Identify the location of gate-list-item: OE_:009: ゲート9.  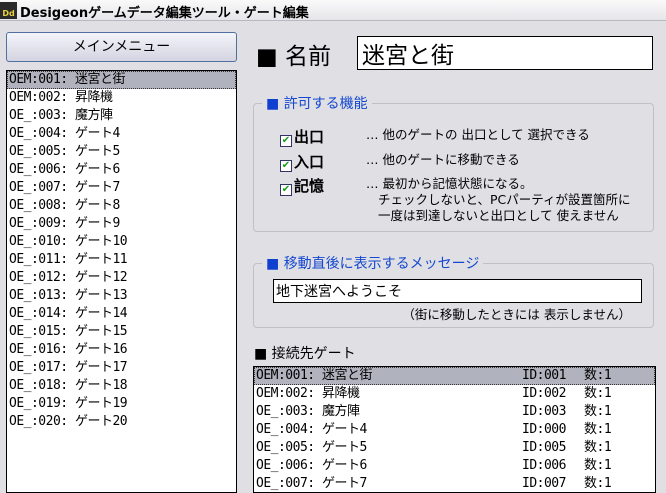
(121, 224).